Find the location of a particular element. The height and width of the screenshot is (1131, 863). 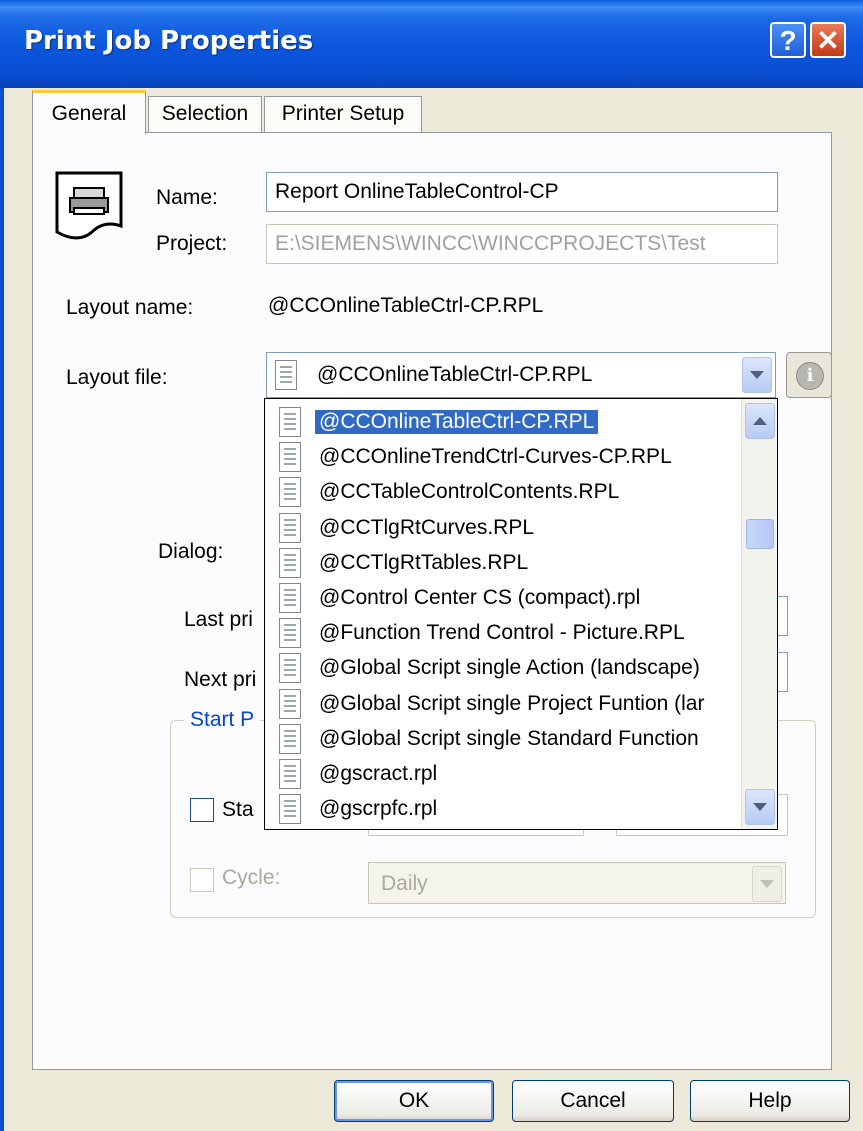

dropdown-scrollbar is located at coordinates (759, 614).